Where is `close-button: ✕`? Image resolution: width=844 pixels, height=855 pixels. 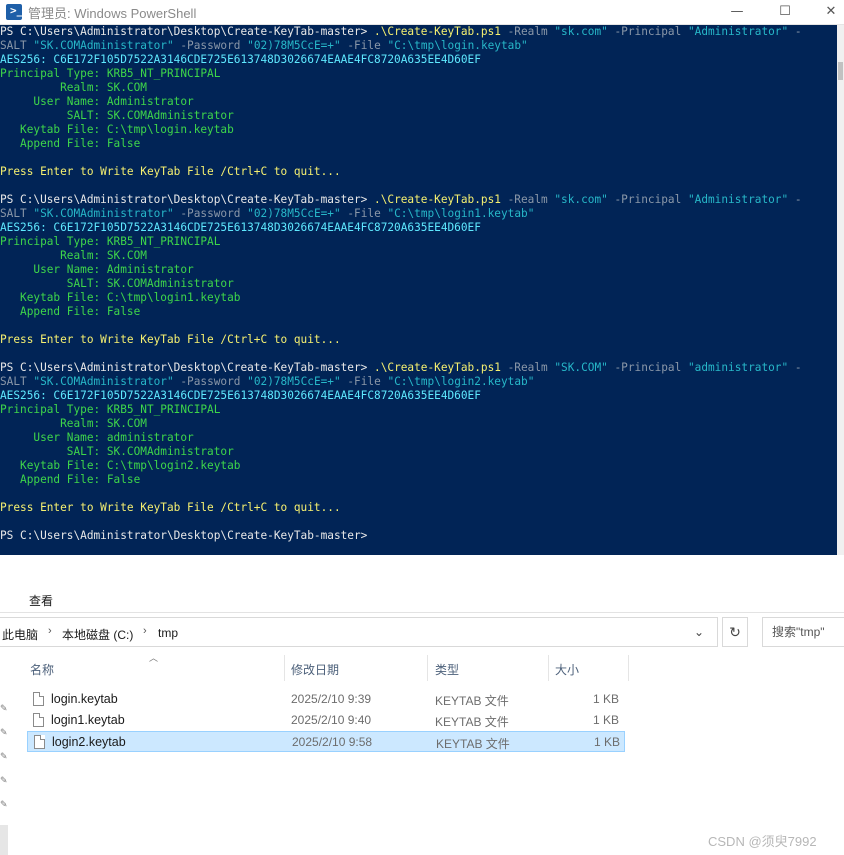 close-button: ✕ is located at coordinates (826, 12).